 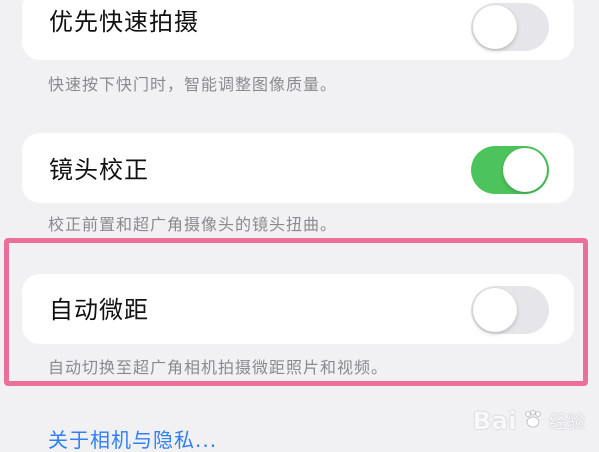 I want to click on watermark-suffix: 经验, so click(x=567, y=422).